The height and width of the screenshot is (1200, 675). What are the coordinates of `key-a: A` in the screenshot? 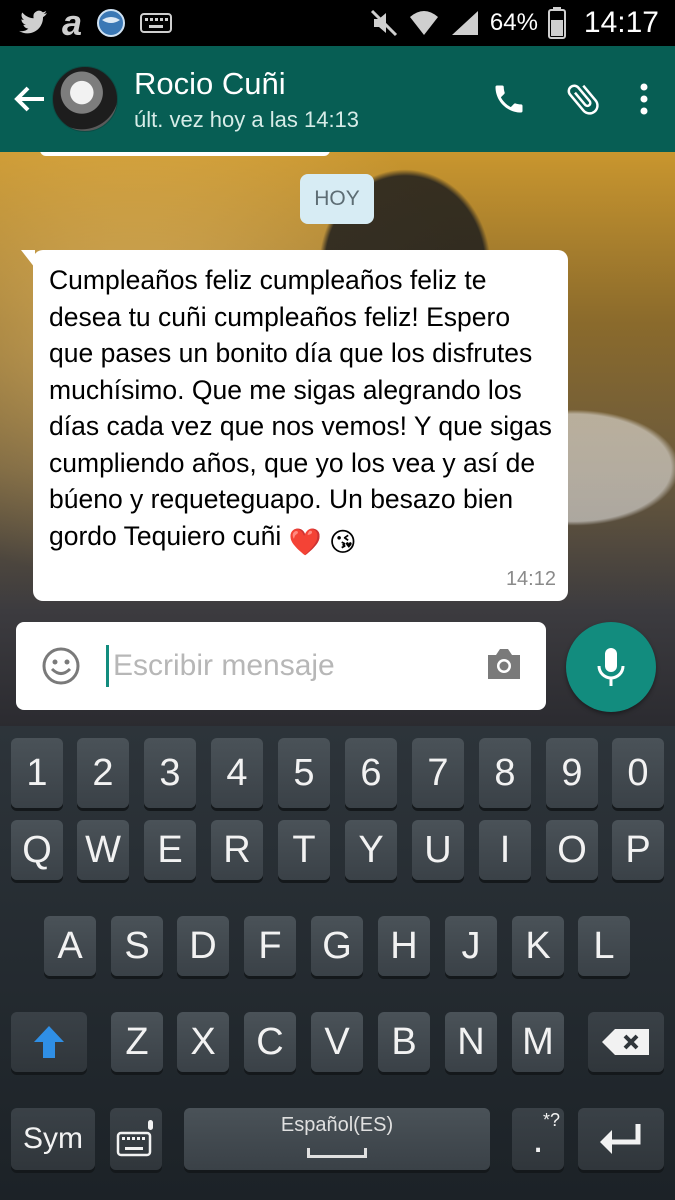 It's located at (70, 946).